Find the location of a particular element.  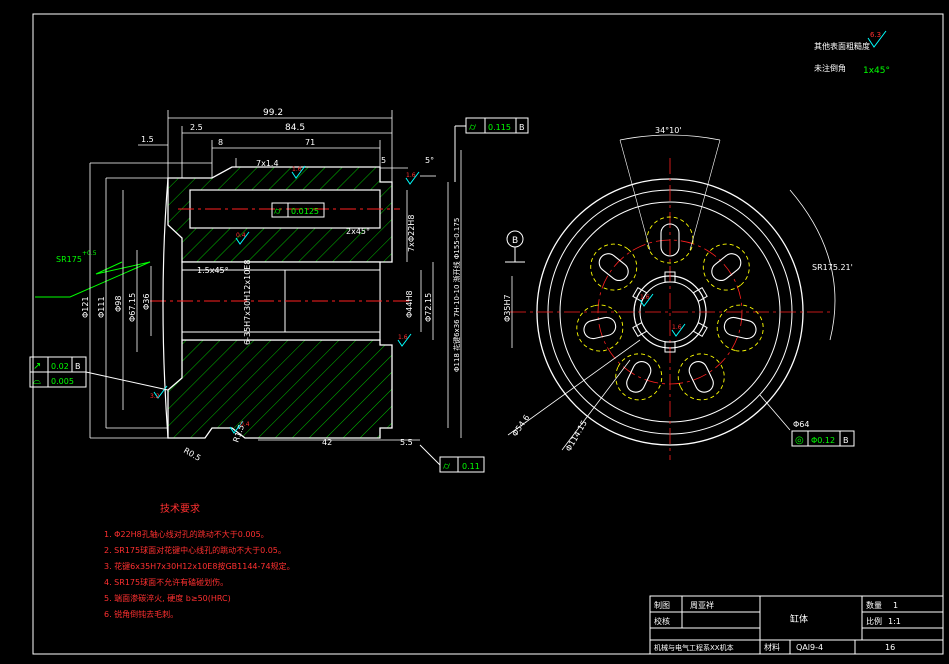

checked-label: 校核 is located at coordinates (662, 621).